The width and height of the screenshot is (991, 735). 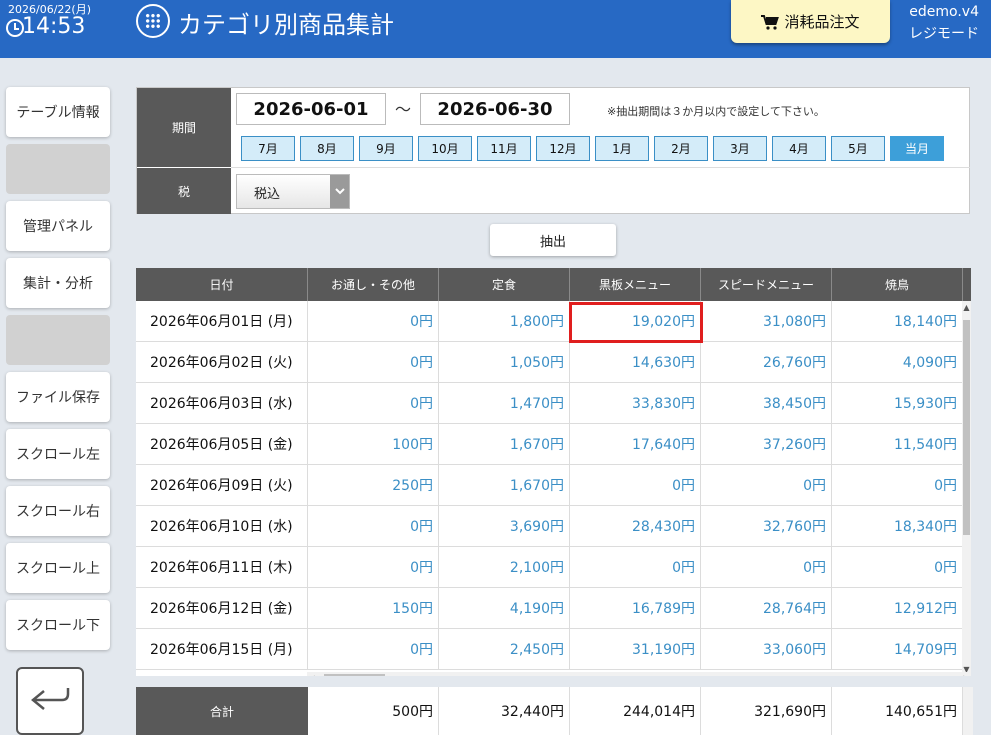 What do you see at coordinates (222, 284) in the screenshot?
I see `column-header-date: 日付` at bounding box center [222, 284].